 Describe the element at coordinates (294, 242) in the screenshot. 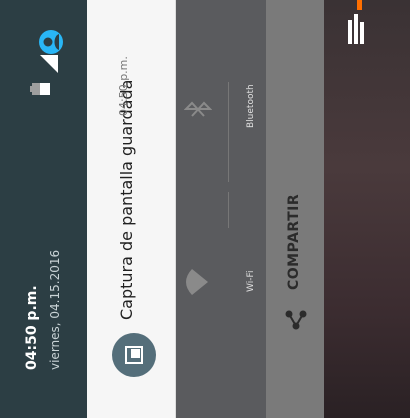

I see `share-button: COMPARTIR` at that location.